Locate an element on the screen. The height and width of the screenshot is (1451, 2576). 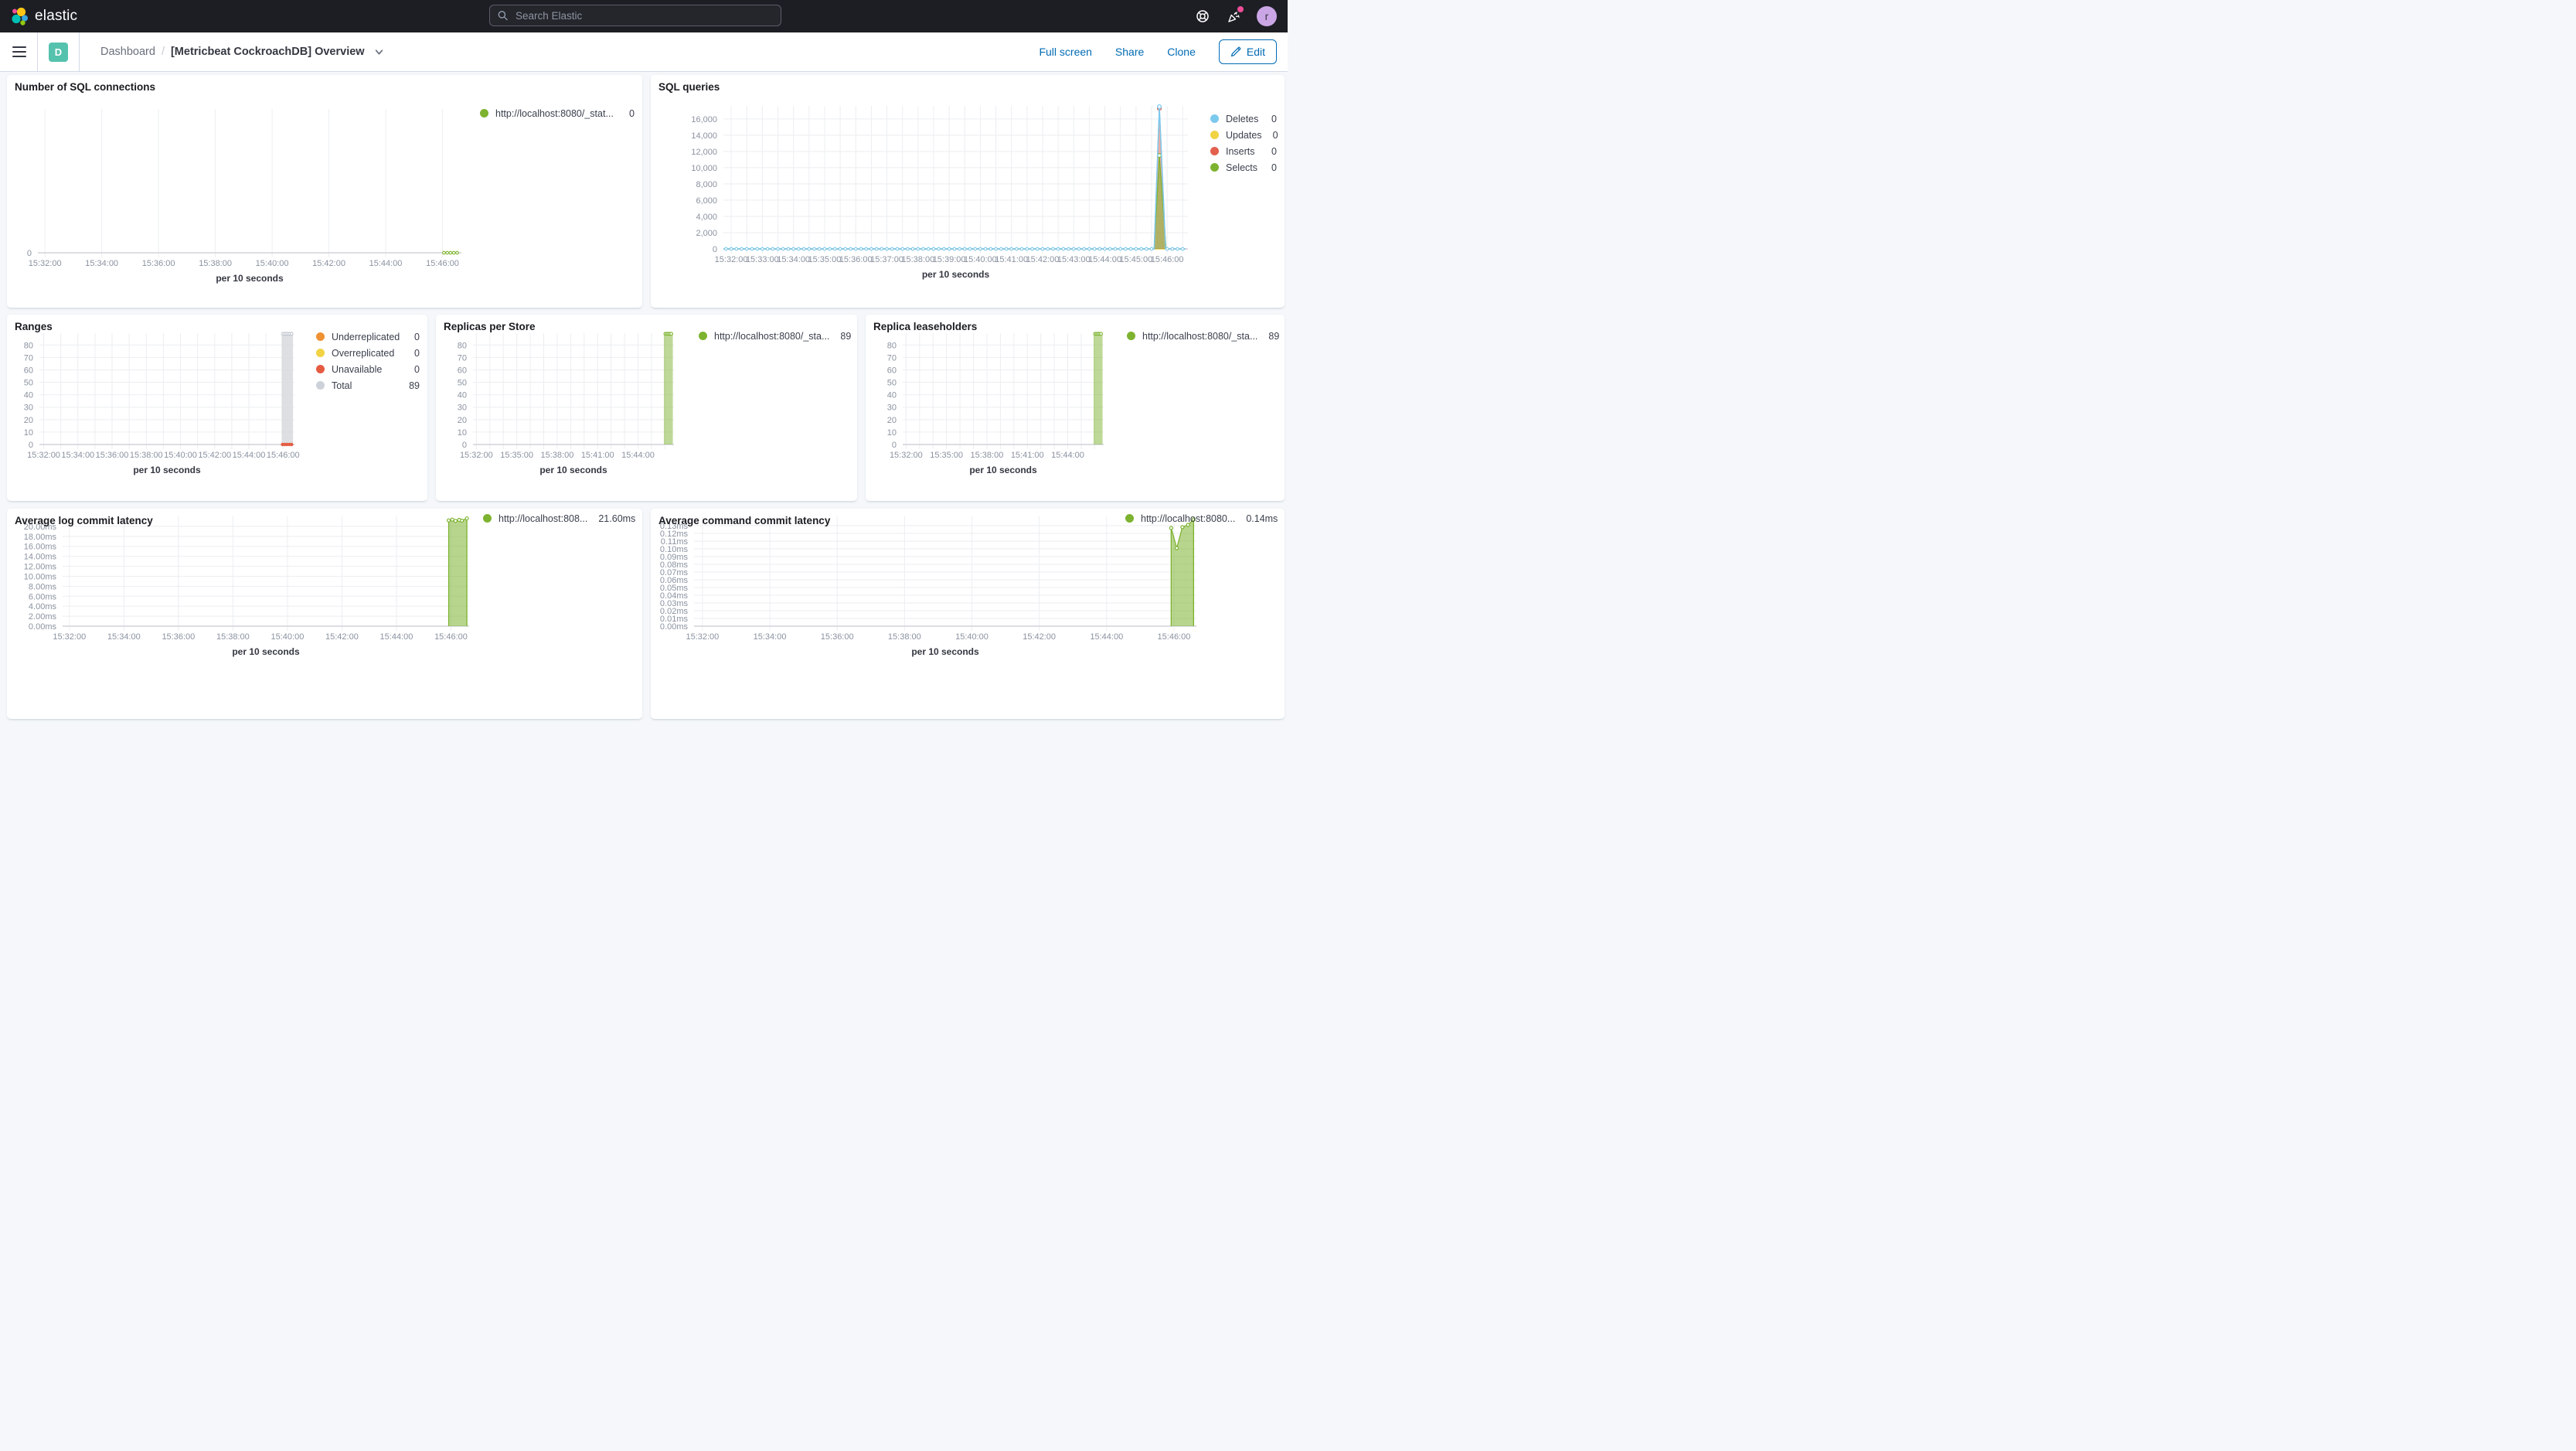
svg-text: 14,000 is located at coordinates (704, 136).